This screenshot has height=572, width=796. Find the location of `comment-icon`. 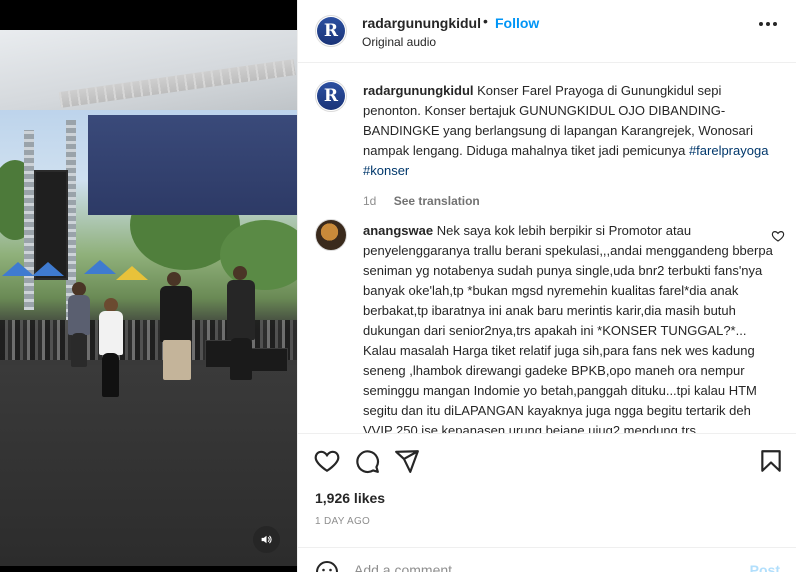

comment-icon is located at coordinates (367, 461).